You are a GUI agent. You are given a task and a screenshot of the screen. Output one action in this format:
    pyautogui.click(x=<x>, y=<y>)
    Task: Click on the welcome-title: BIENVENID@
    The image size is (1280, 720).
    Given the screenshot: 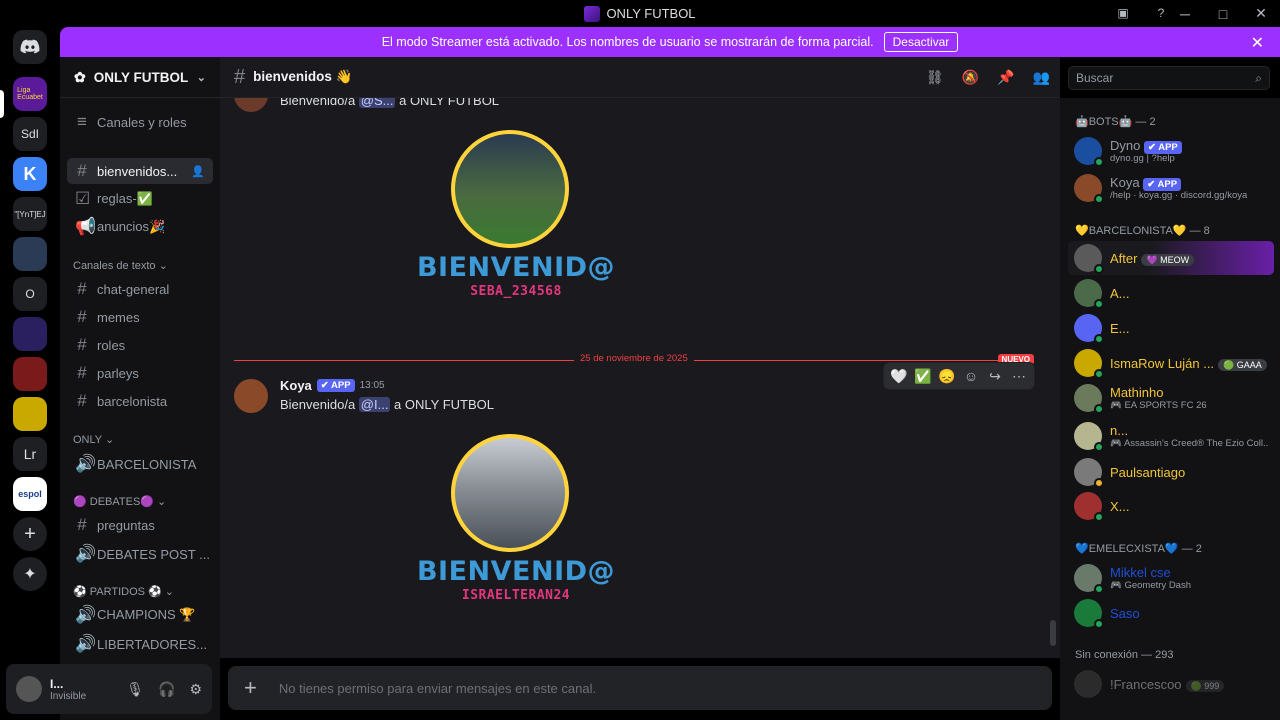 What is the action you would take?
    pyautogui.click(x=516, y=267)
    